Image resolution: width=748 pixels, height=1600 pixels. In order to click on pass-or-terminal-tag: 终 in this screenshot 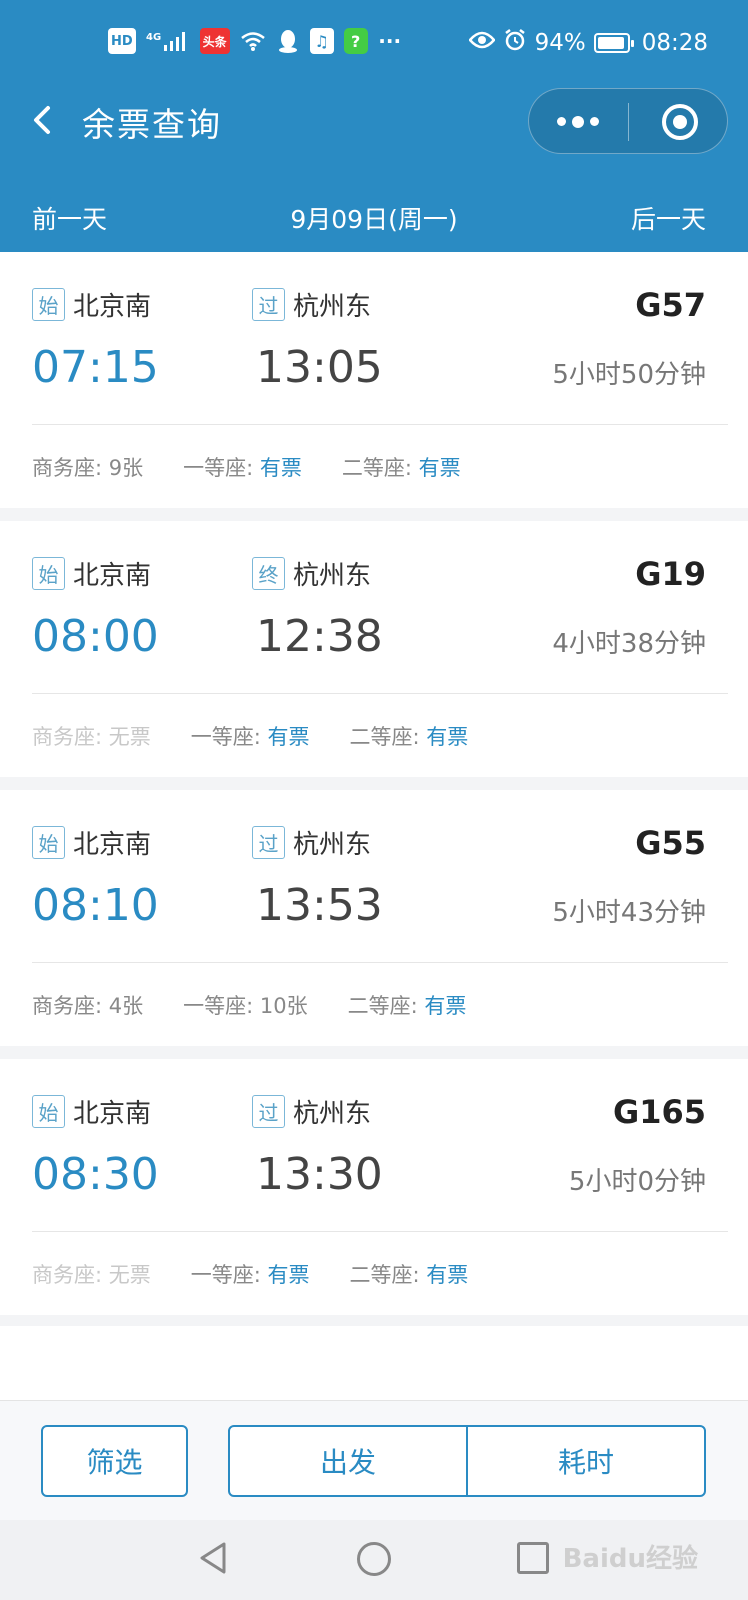, I will do `click(268, 573)`.